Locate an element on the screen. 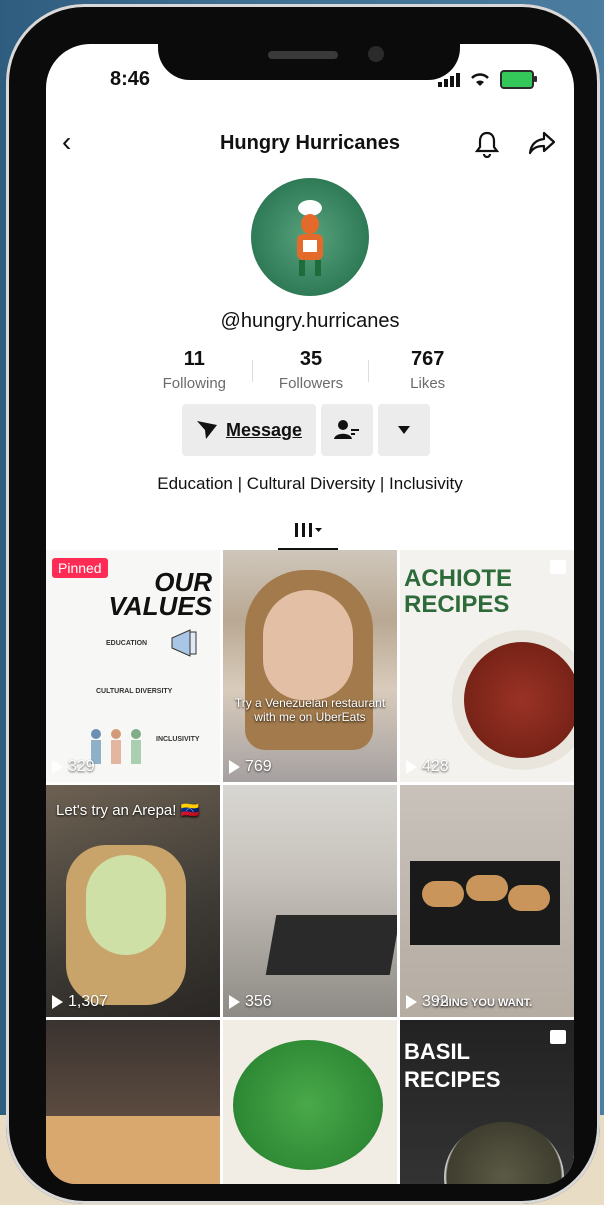 The width and height of the screenshot is (604, 1205). thumbnail-pan is located at coordinates (331, 945).